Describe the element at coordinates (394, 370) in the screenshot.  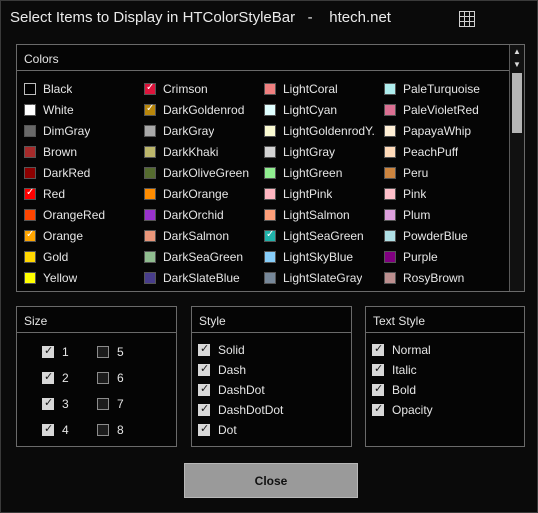
I see `text-style-option: Italic` at that location.